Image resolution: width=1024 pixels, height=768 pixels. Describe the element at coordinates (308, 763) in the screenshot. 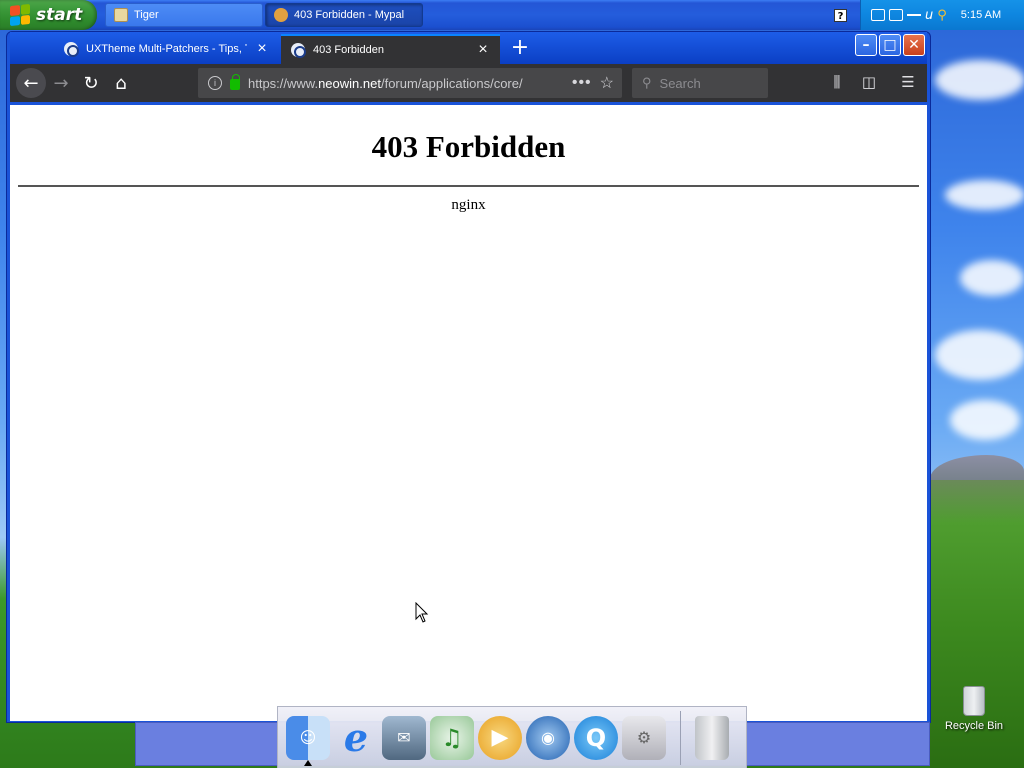

I see `running-indicator-icon` at that location.